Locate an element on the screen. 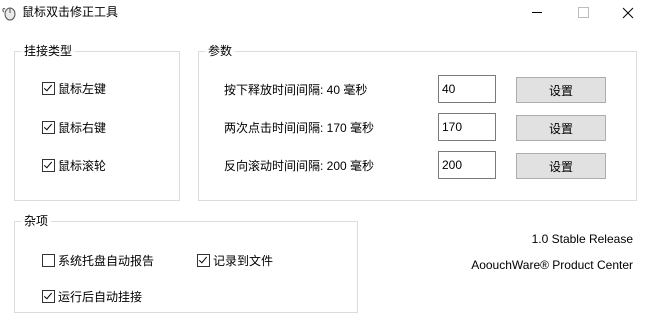 This screenshot has height=313, width=651. reverse-scroll-interval-label: 反向滚动时间间隔: 200 毫秒 is located at coordinates (299, 166).